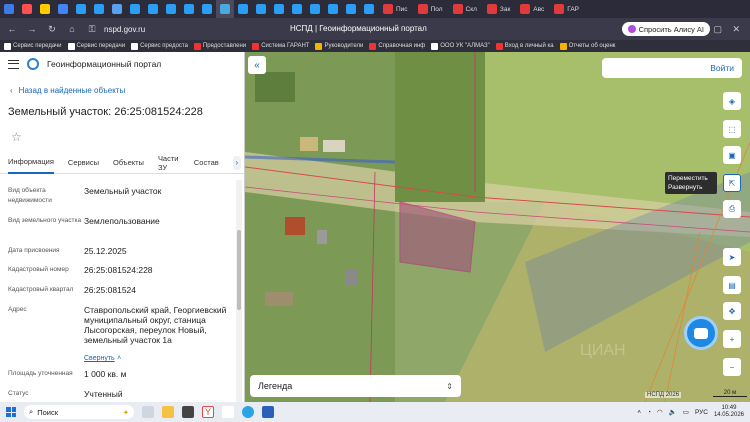 Image resolution: width=750 pixels, height=422 pixels. What do you see at coordinates (732, 129) in the screenshot?
I see `select-area-icon: ⬚` at bounding box center [732, 129].